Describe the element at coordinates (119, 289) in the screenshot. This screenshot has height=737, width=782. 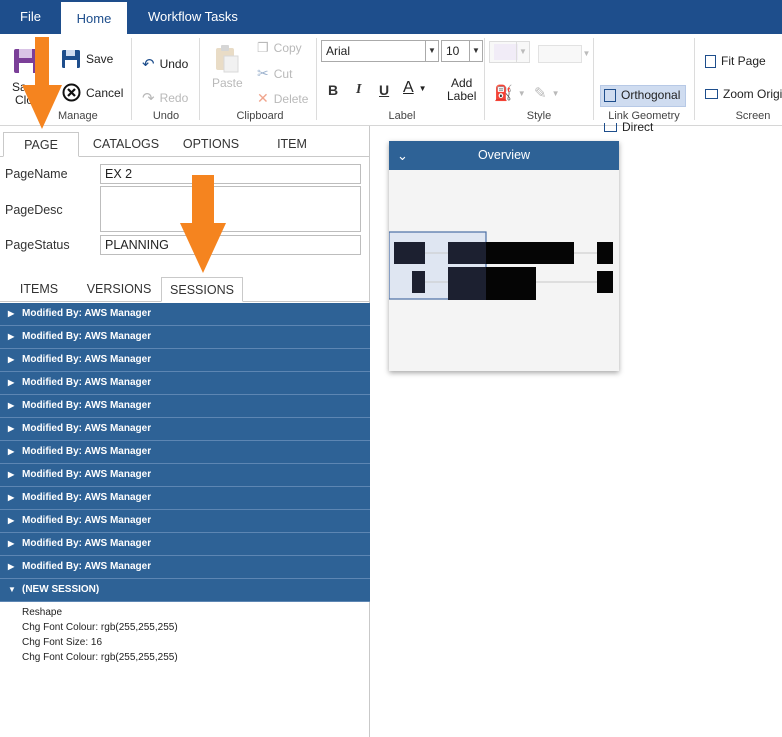
I see `tab-versions: VERSIONS` at that location.